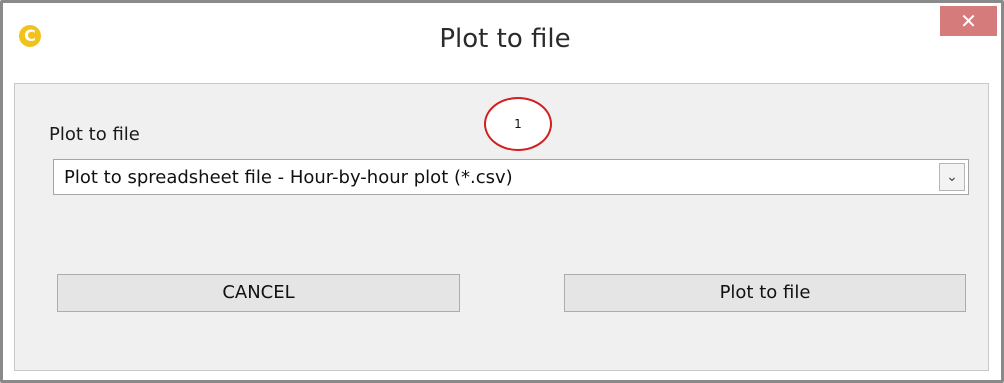 The image size is (1004, 383). What do you see at coordinates (94, 134) in the screenshot?
I see `plot-to-file-label: Plot to file` at bounding box center [94, 134].